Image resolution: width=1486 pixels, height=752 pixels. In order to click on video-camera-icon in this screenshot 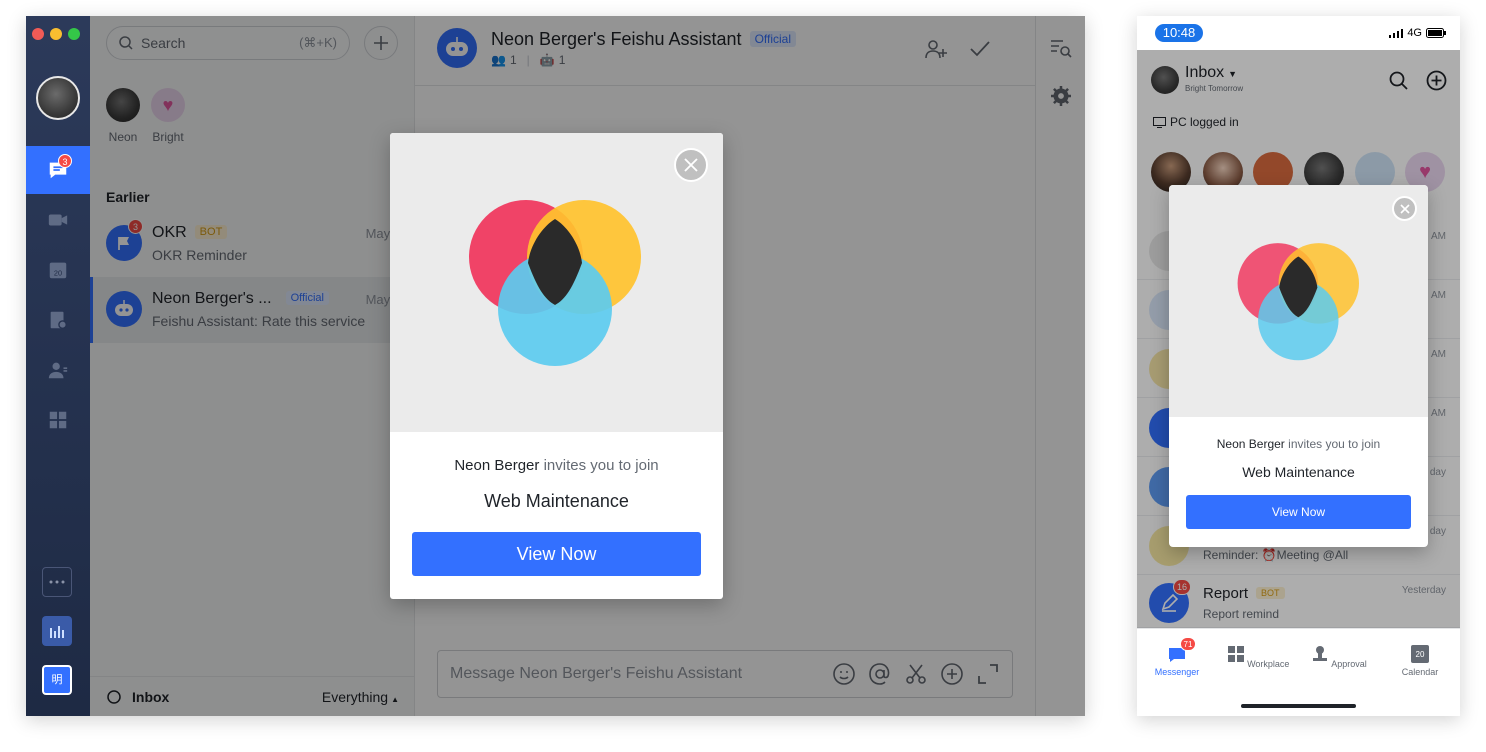, I will do `click(58, 220)`.